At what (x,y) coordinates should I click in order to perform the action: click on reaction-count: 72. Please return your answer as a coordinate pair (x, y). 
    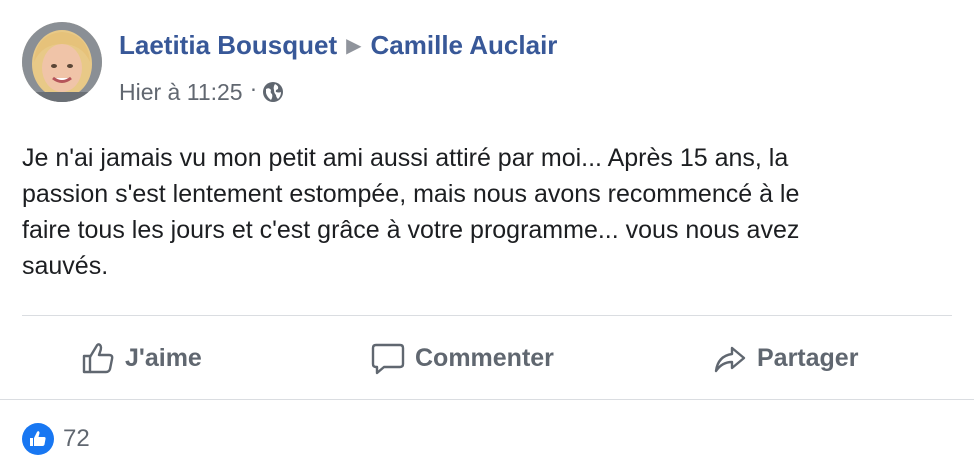
    Looking at the image, I should click on (76, 438).